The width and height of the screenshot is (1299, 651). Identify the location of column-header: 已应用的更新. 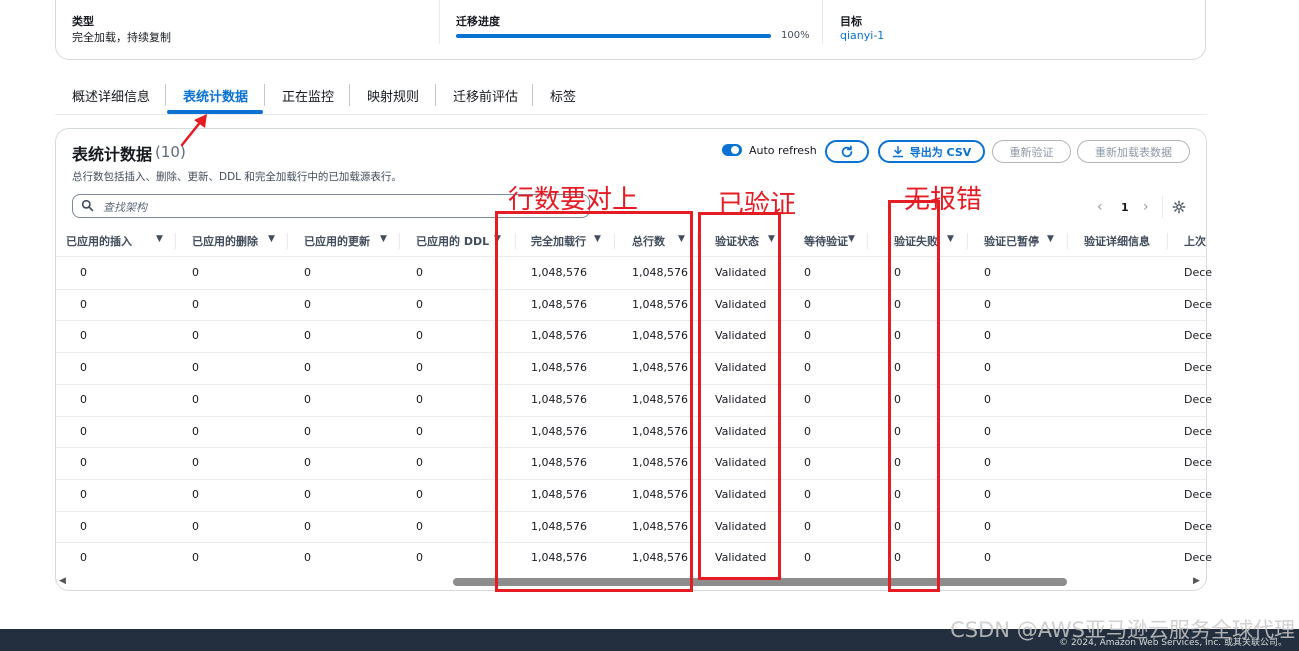
(337, 241).